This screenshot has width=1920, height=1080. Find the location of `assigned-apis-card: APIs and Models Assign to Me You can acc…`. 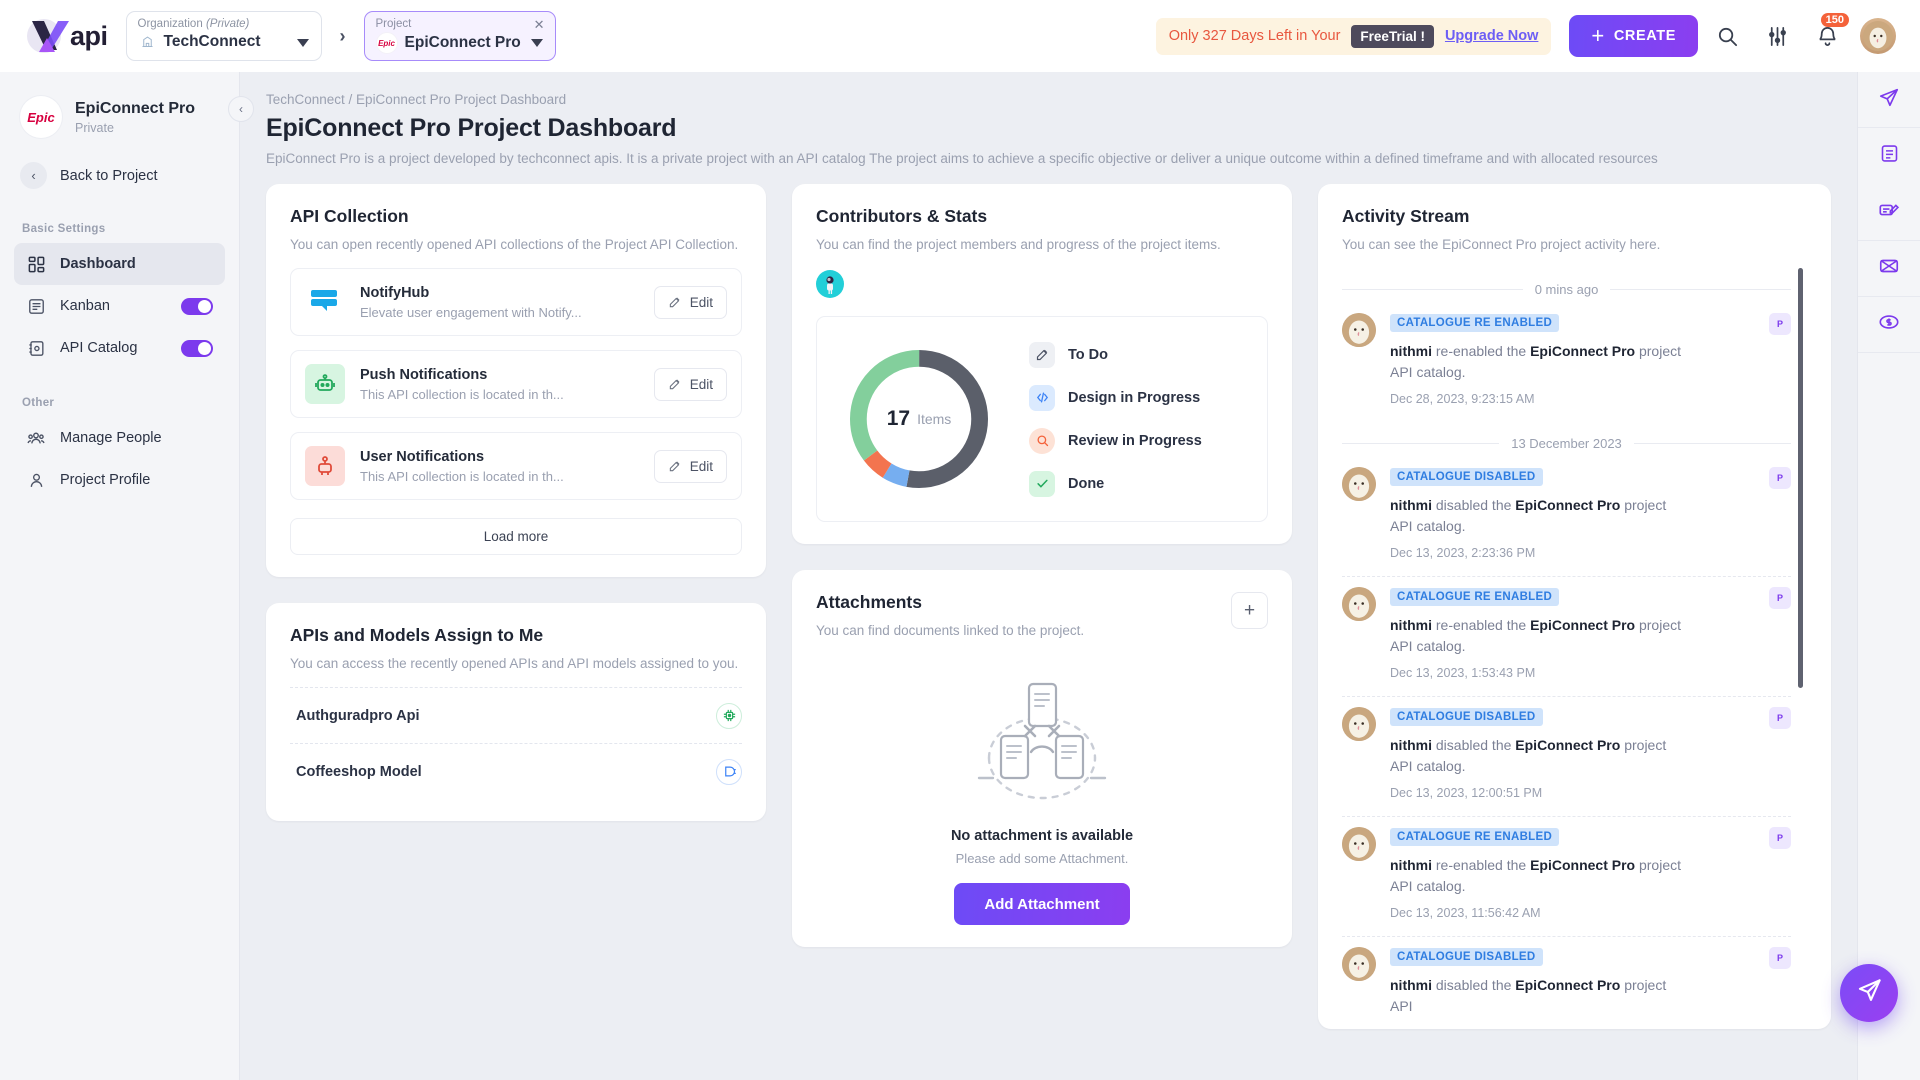

assigned-apis-card: APIs and Models Assign to Me You can acc… is located at coordinates (516, 712).